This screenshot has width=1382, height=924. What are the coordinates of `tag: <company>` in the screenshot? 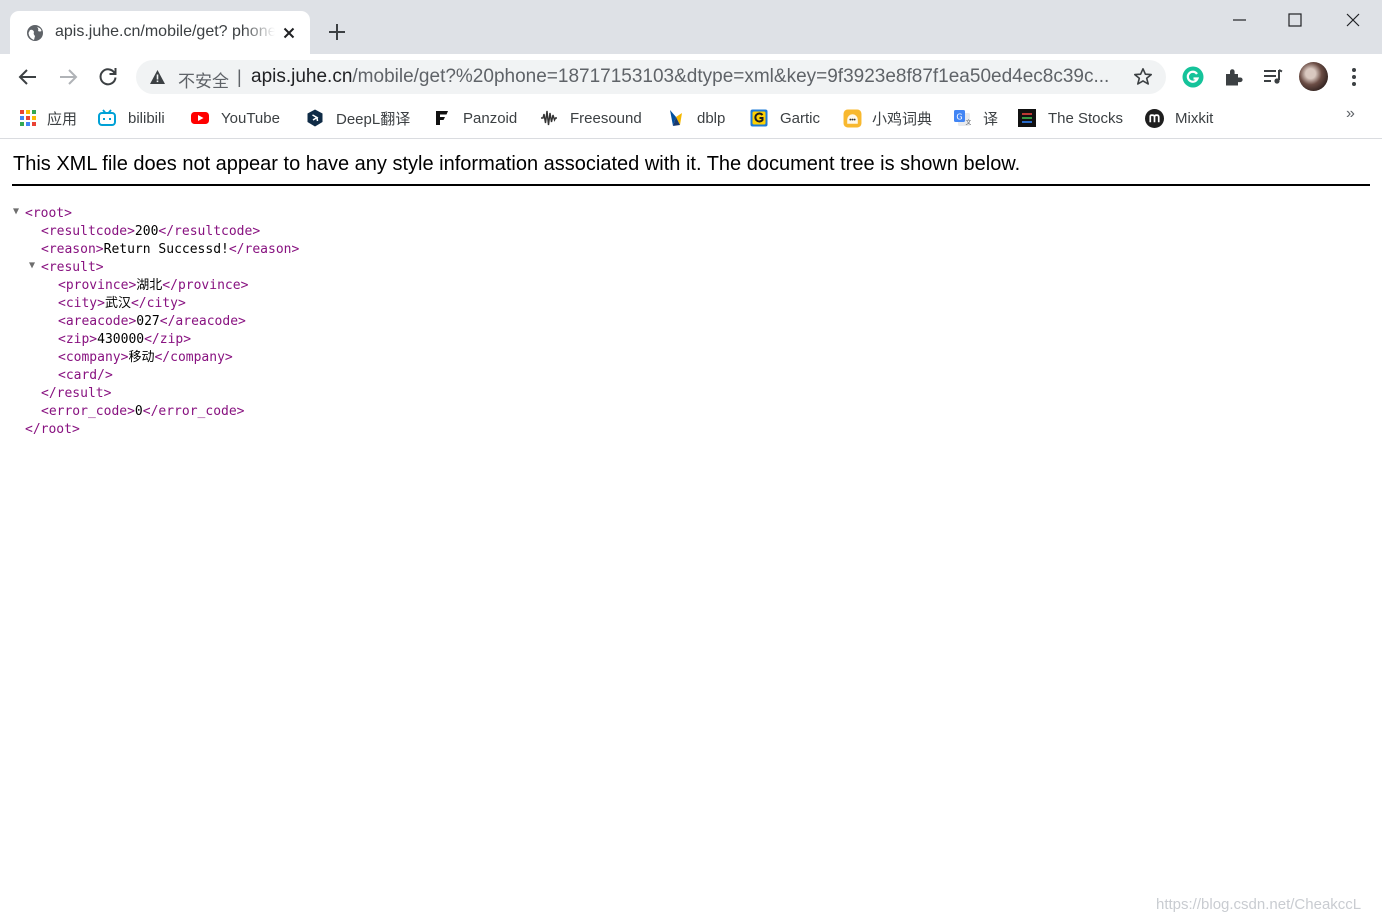 It's located at (93, 357).